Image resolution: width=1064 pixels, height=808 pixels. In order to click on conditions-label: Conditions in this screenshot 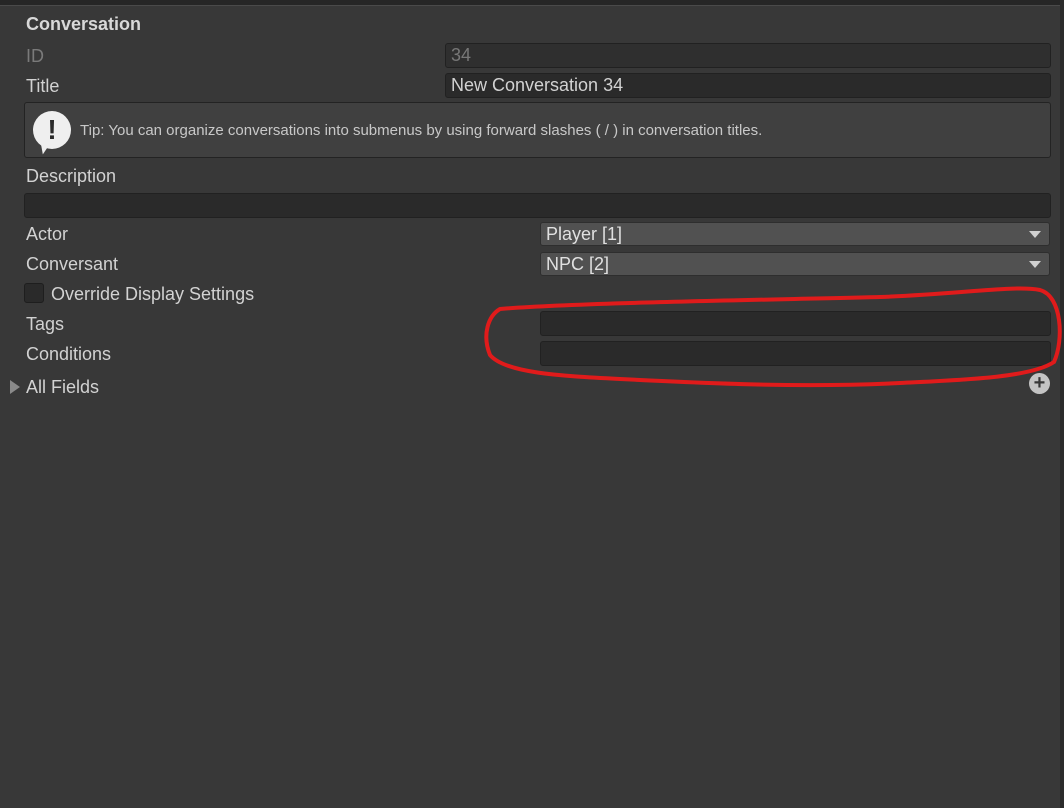, I will do `click(69, 354)`.